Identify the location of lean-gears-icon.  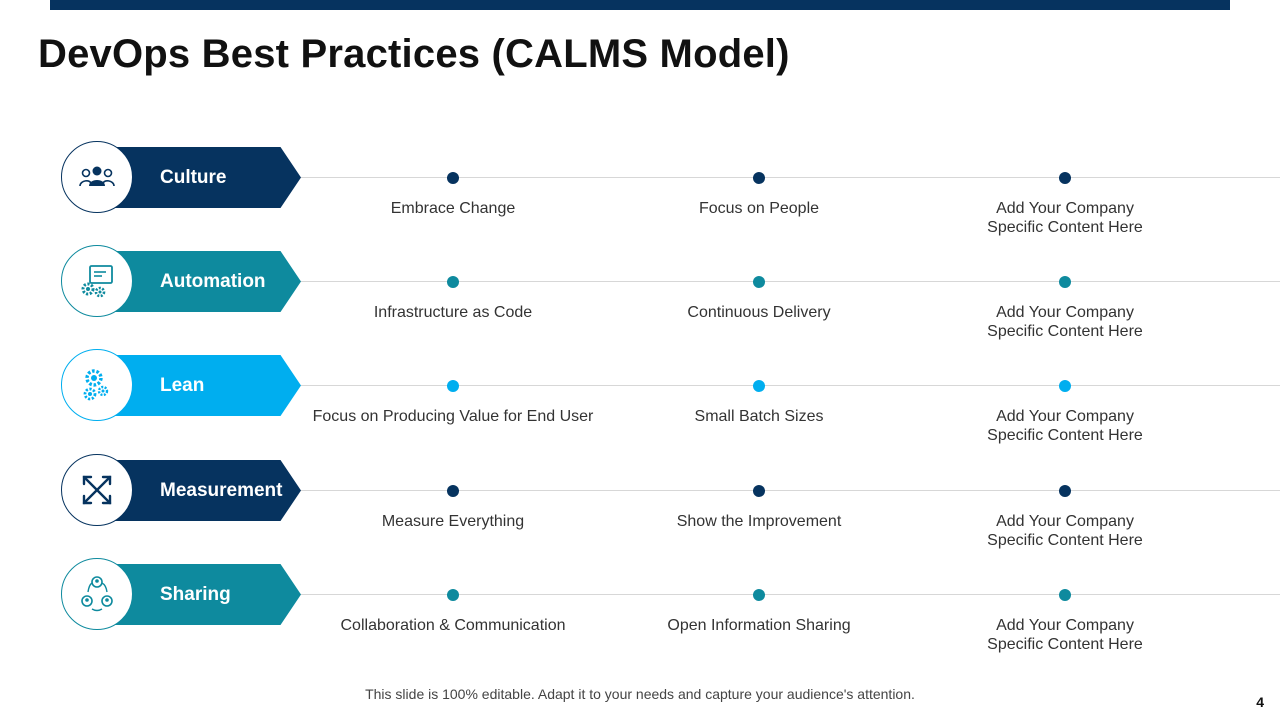
(96, 385).